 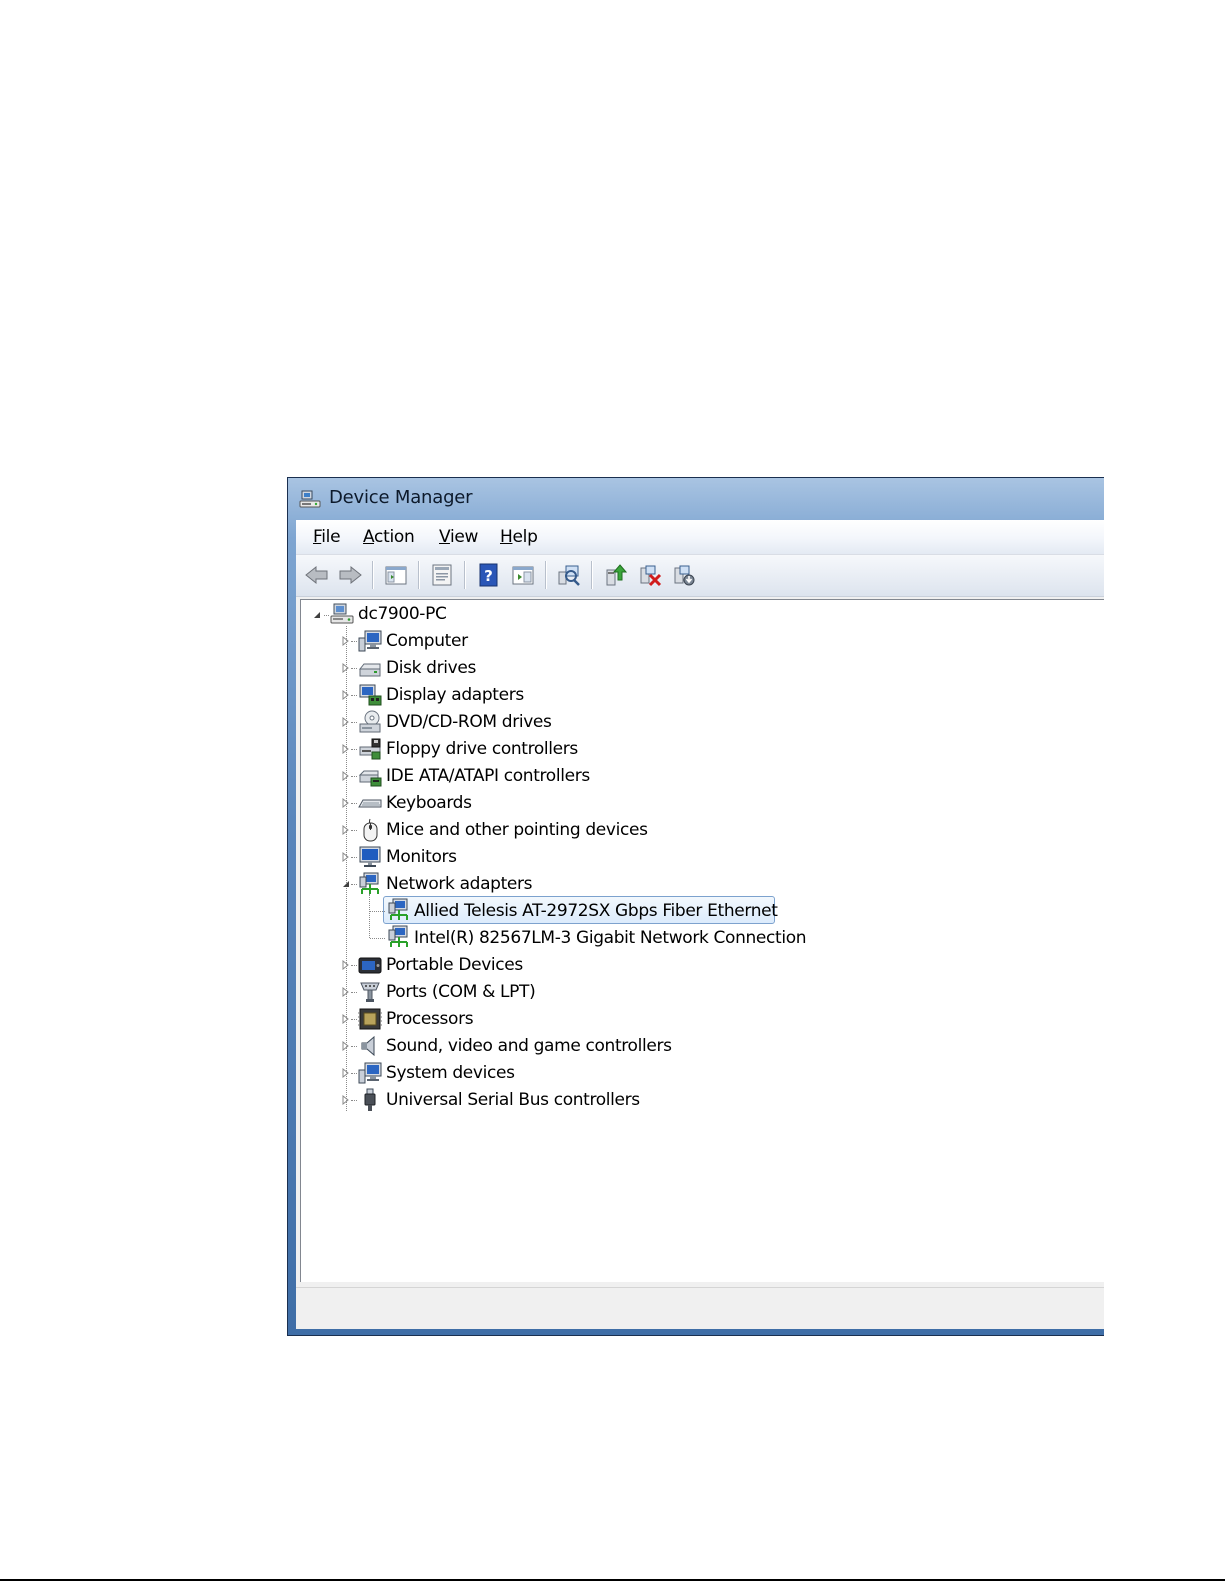 What do you see at coordinates (389, 537) in the screenshot?
I see `menu-action: Action` at bounding box center [389, 537].